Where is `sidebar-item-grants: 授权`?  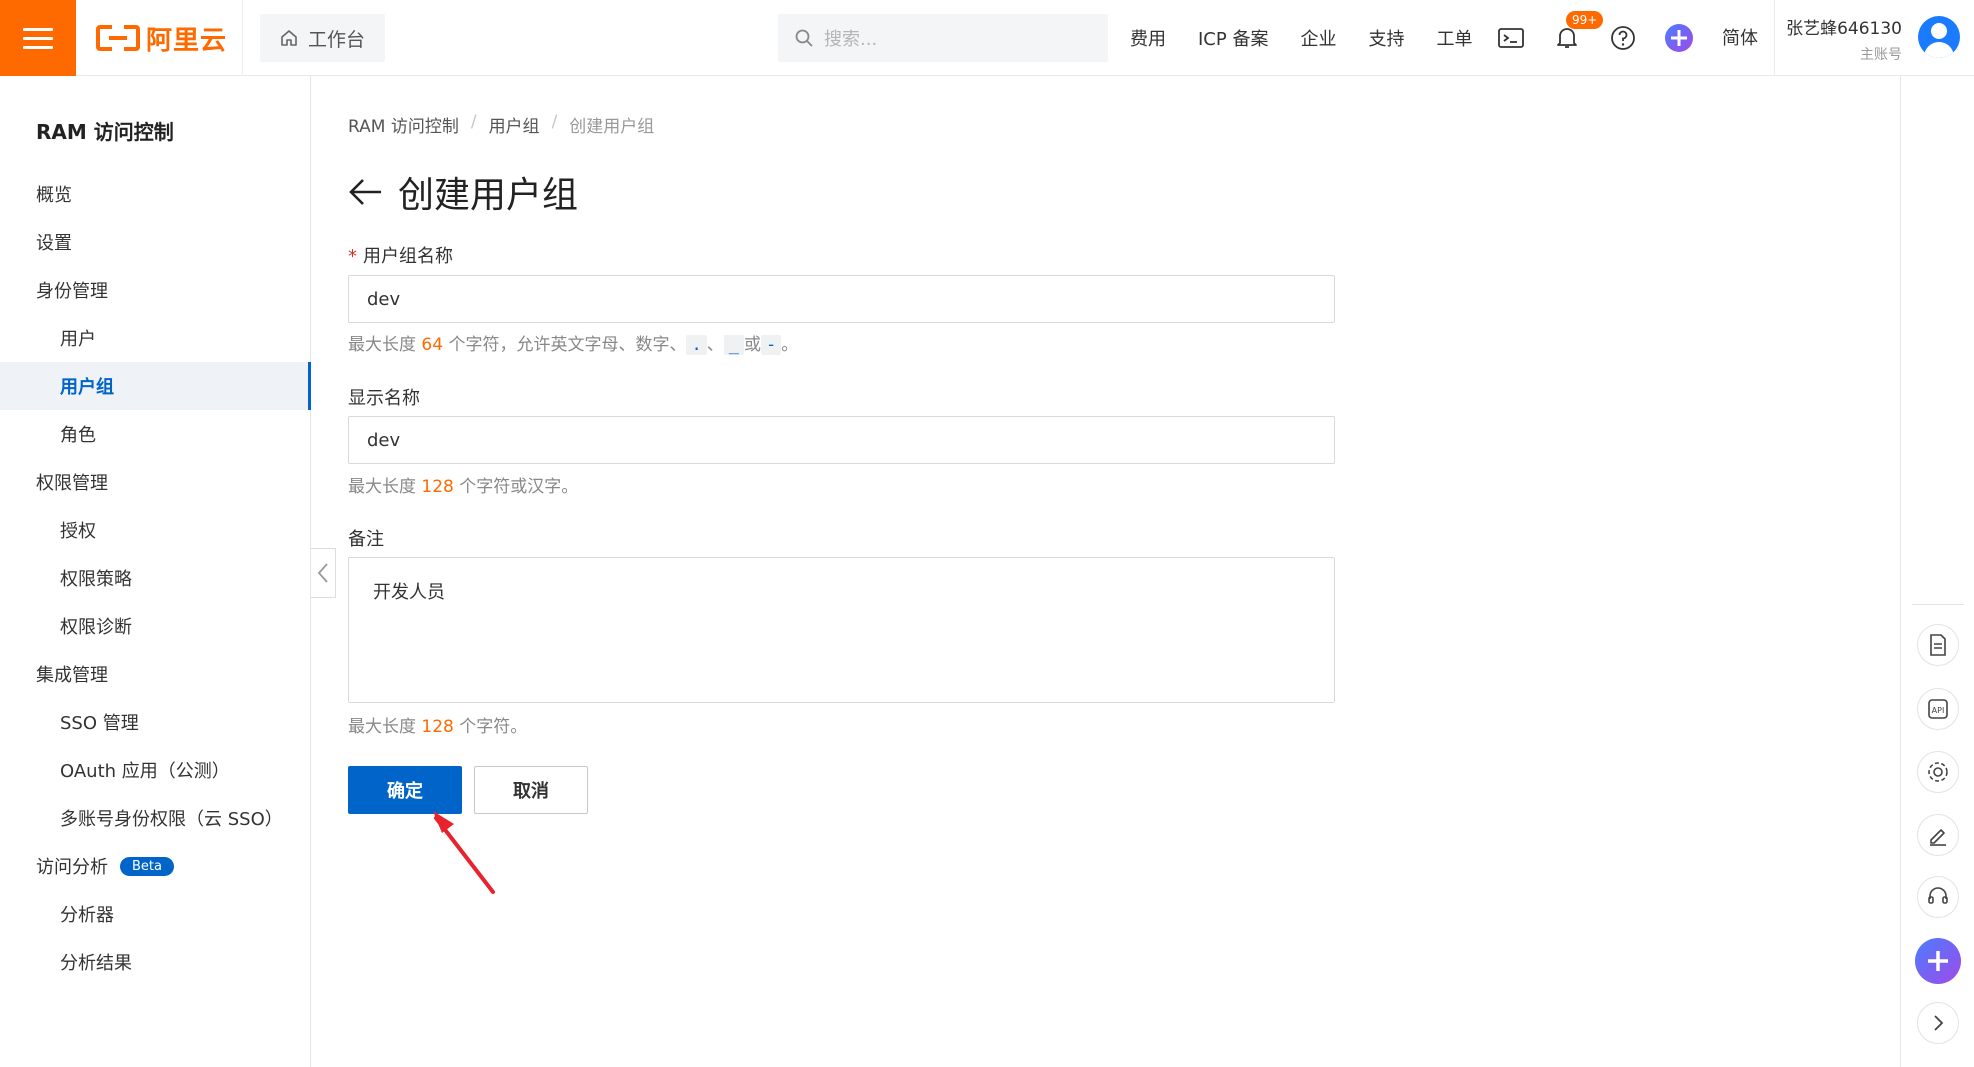
sidebar-item-grants: 授权 is located at coordinates (155, 530).